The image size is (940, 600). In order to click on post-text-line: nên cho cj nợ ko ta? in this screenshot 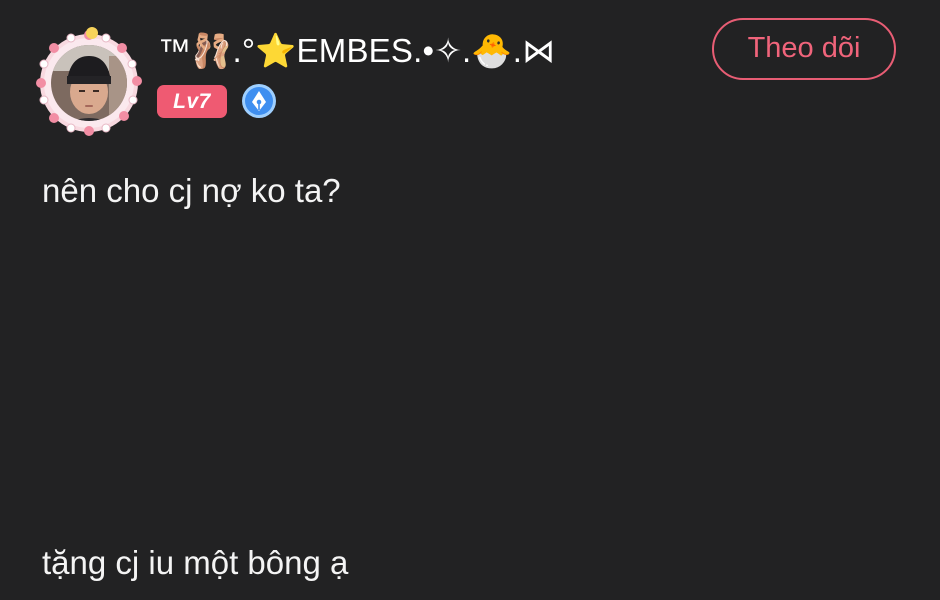, I will do `click(191, 190)`.